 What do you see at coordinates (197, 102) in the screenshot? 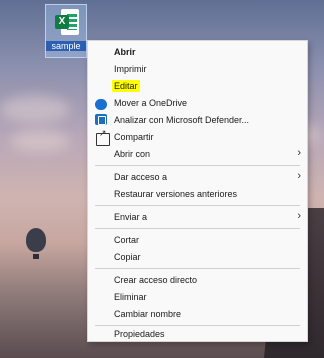
I see `menu-item-mover-onedrive: Mover a OneDrive` at bounding box center [197, 102].